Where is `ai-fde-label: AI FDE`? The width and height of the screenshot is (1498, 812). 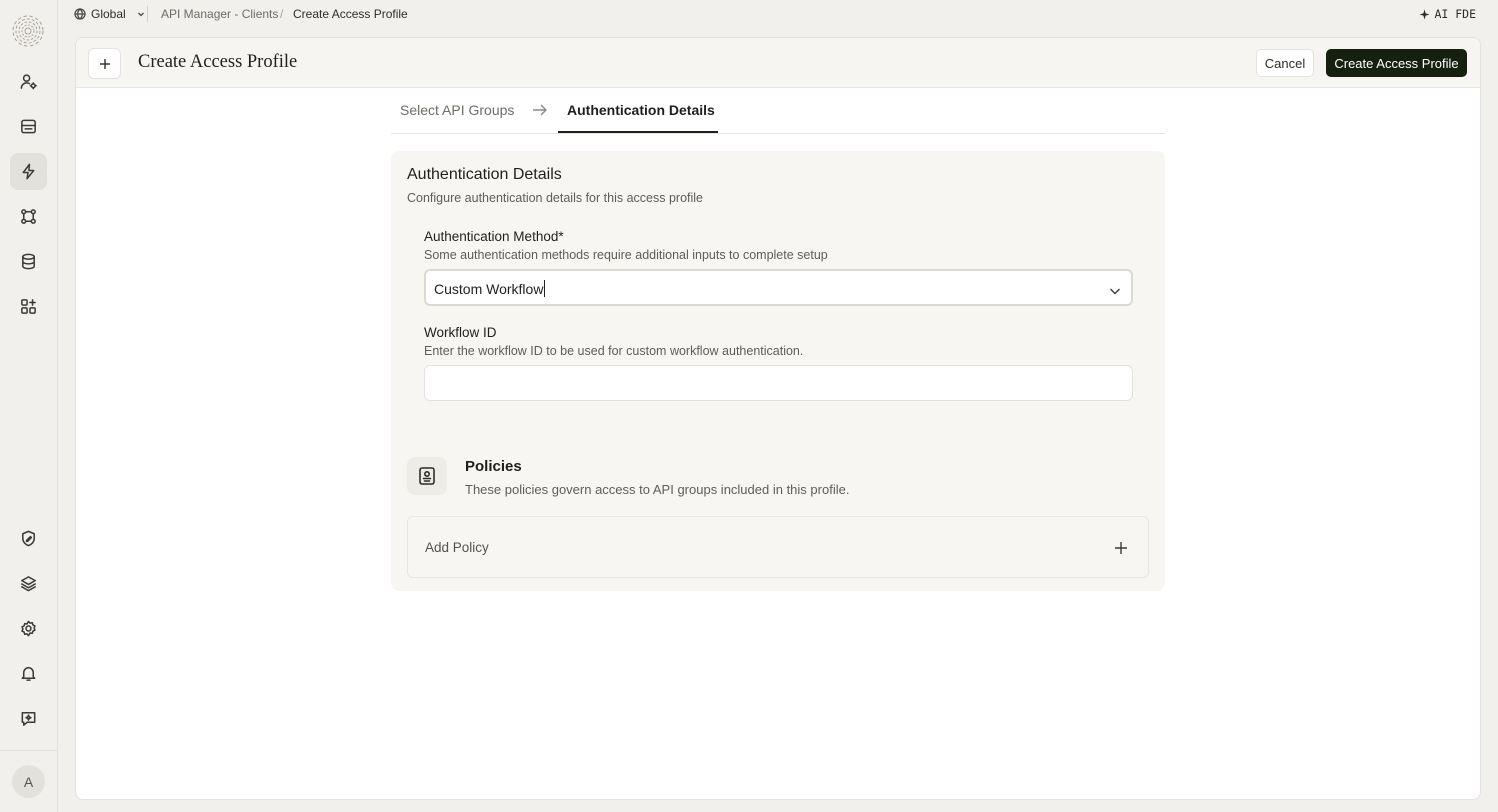 ai-fde-label: AI FDE is located at coordinates (1455, 14).